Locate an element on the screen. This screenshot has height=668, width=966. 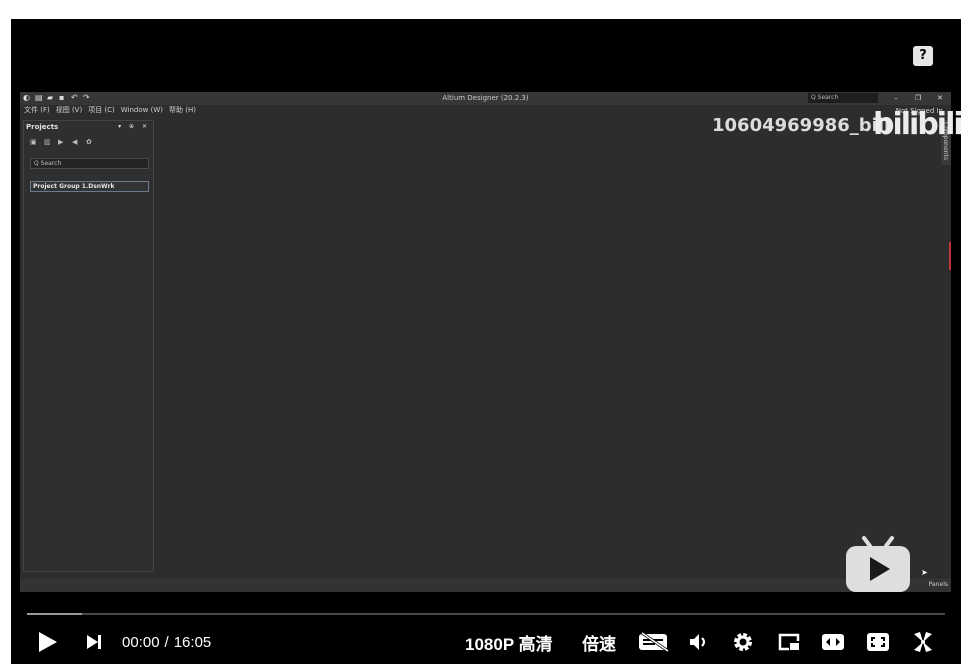
panels-button: Panels is located at coordinates (938, 584).